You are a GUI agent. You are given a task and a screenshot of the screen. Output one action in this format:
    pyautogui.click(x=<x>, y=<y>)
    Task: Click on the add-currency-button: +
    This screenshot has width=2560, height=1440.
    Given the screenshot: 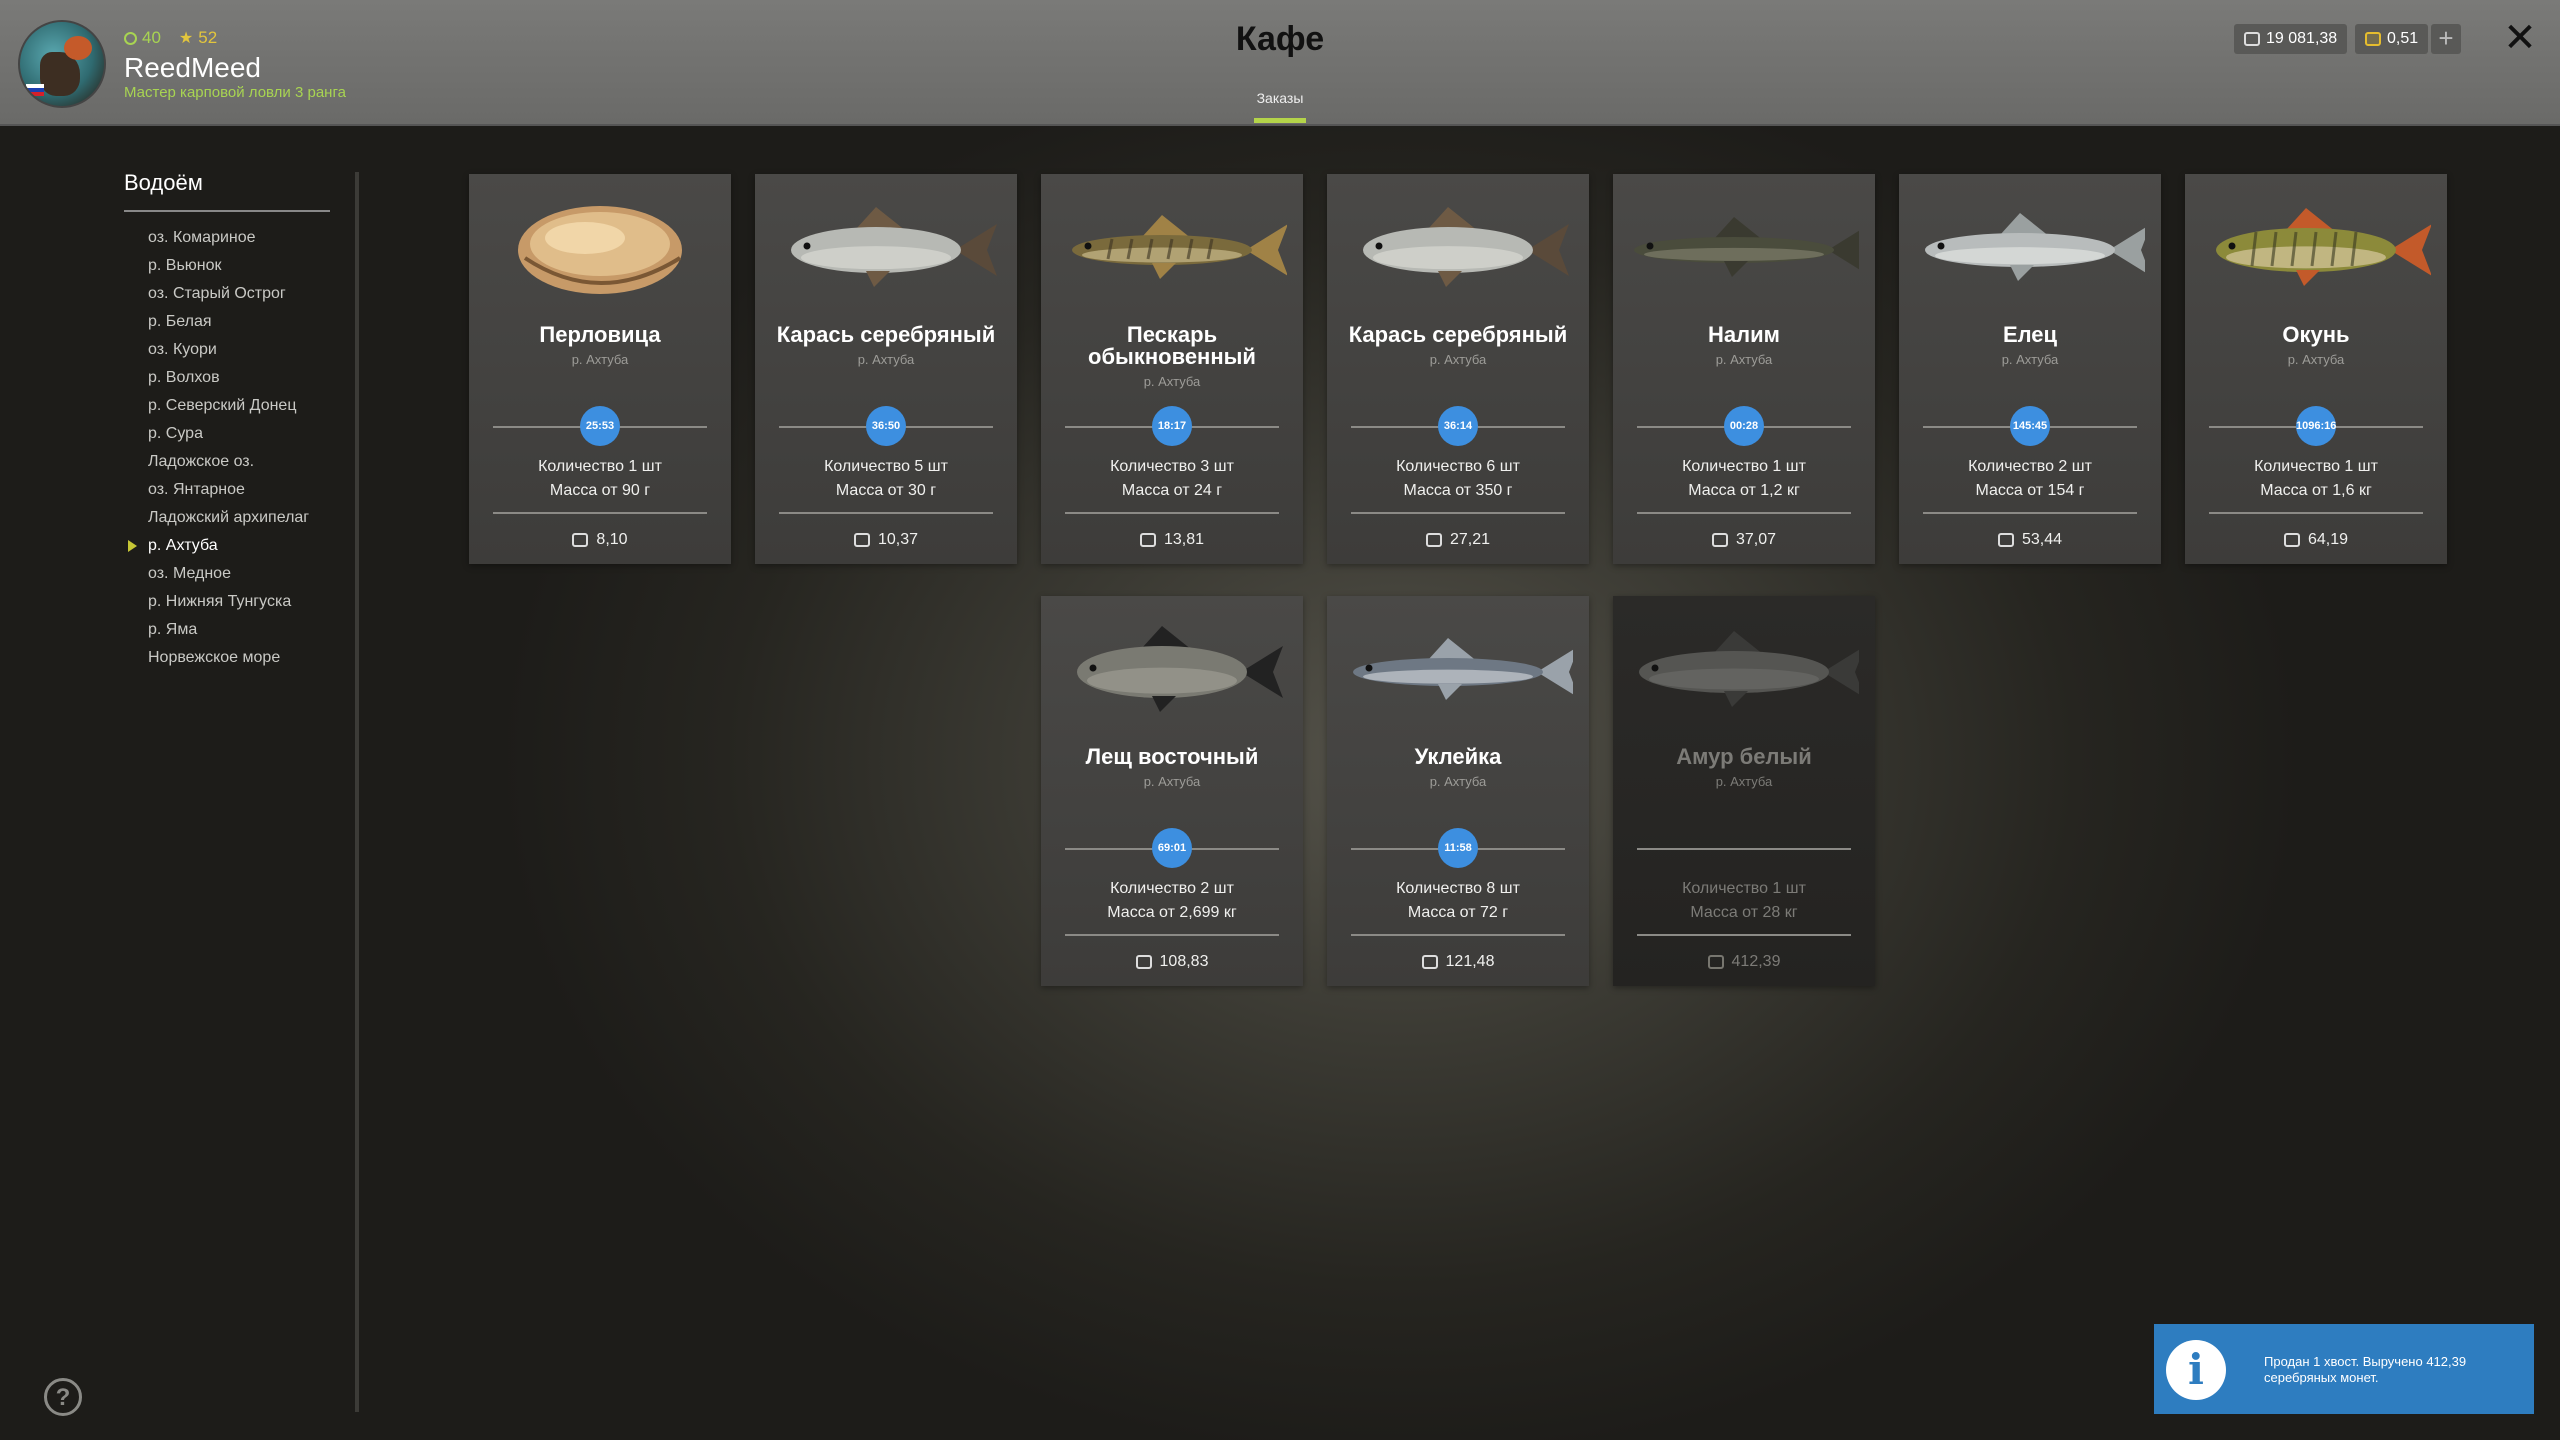 What is the action you would take?
    pyautogui.click(x=2446, y=39)
    